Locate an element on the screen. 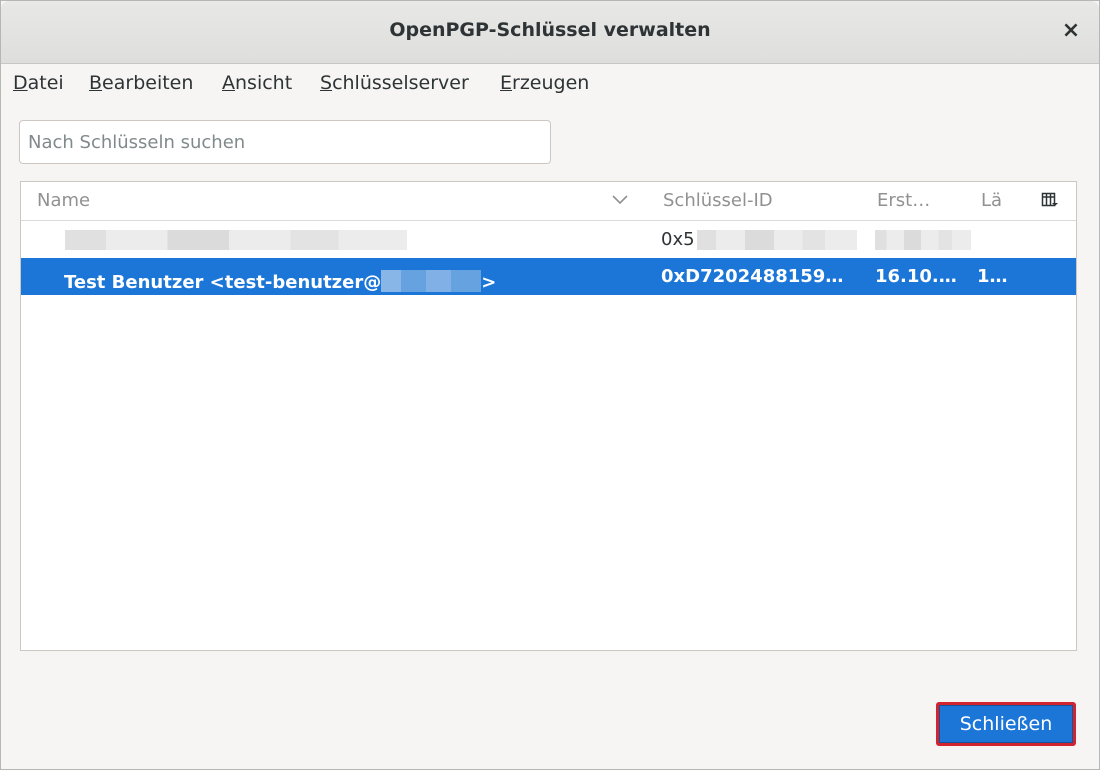 The image size is (1100, 770). menu-accel: E is located at coordinates (506, 83).